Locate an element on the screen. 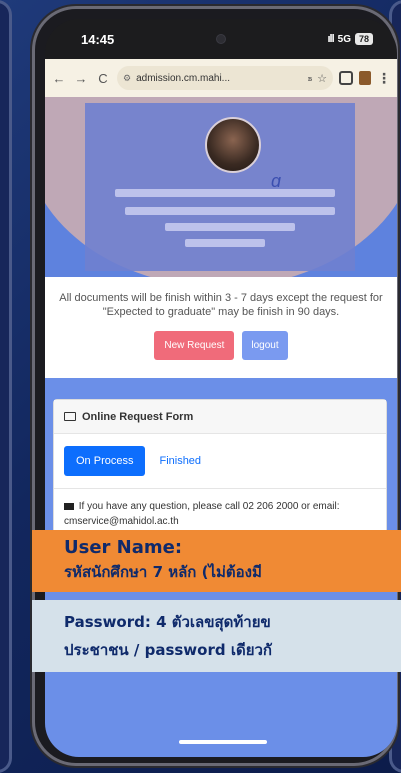 The image size is (401, 773). reload-icon: C is located at coordinates (103, 78).